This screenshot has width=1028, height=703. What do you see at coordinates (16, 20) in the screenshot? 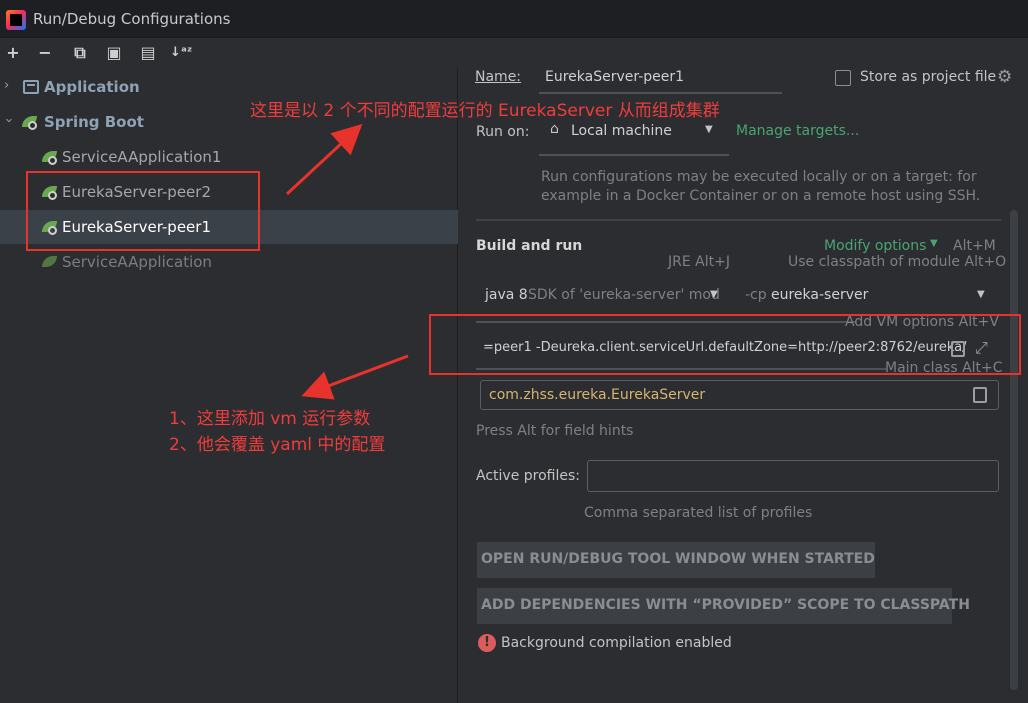
I see `intellij-logo-icon` at bounding box center [16, 20].